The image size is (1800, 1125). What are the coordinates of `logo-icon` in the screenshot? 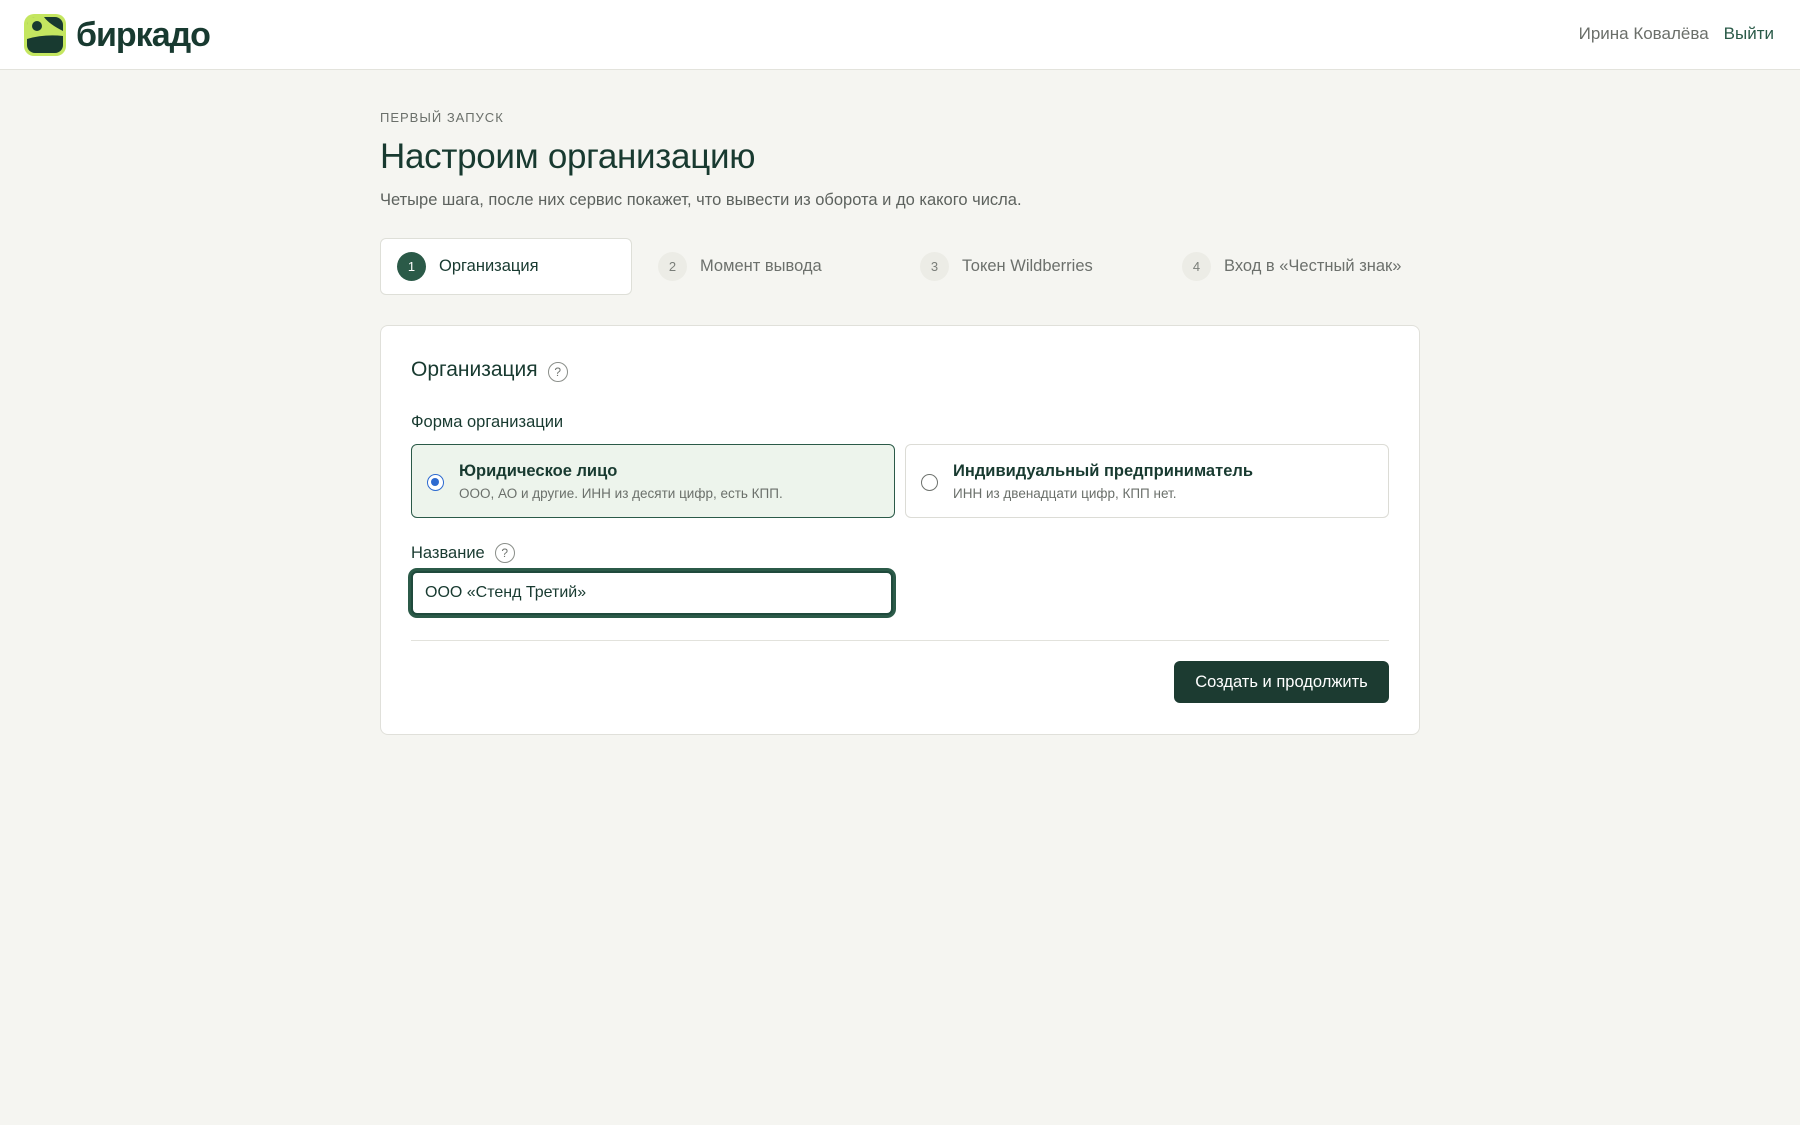 It's located at (45, 35).